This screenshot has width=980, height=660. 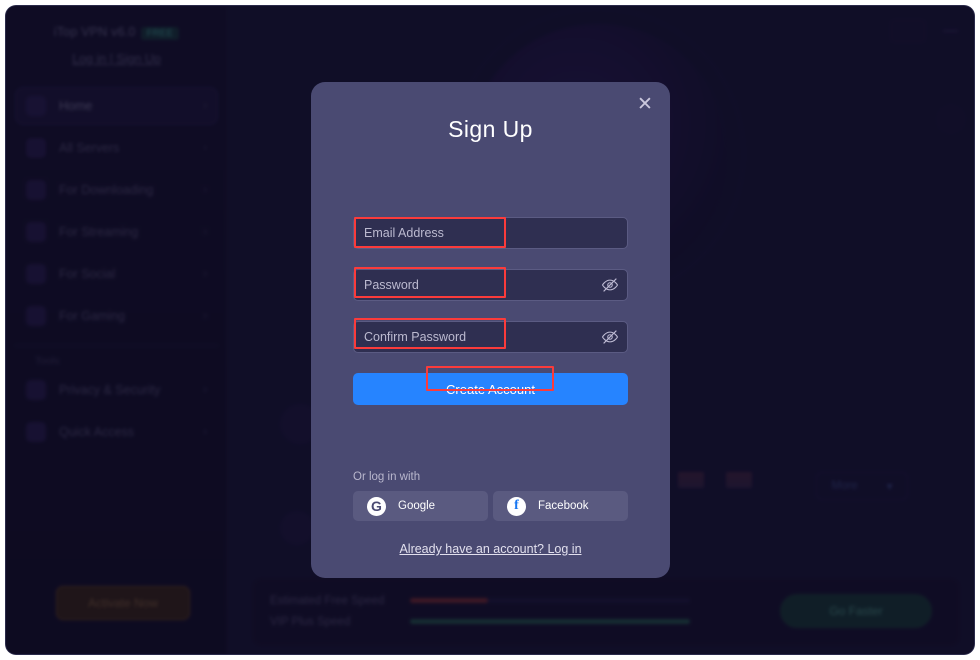 I want to click on close-icon: ✕, so click(x=645, y=104).